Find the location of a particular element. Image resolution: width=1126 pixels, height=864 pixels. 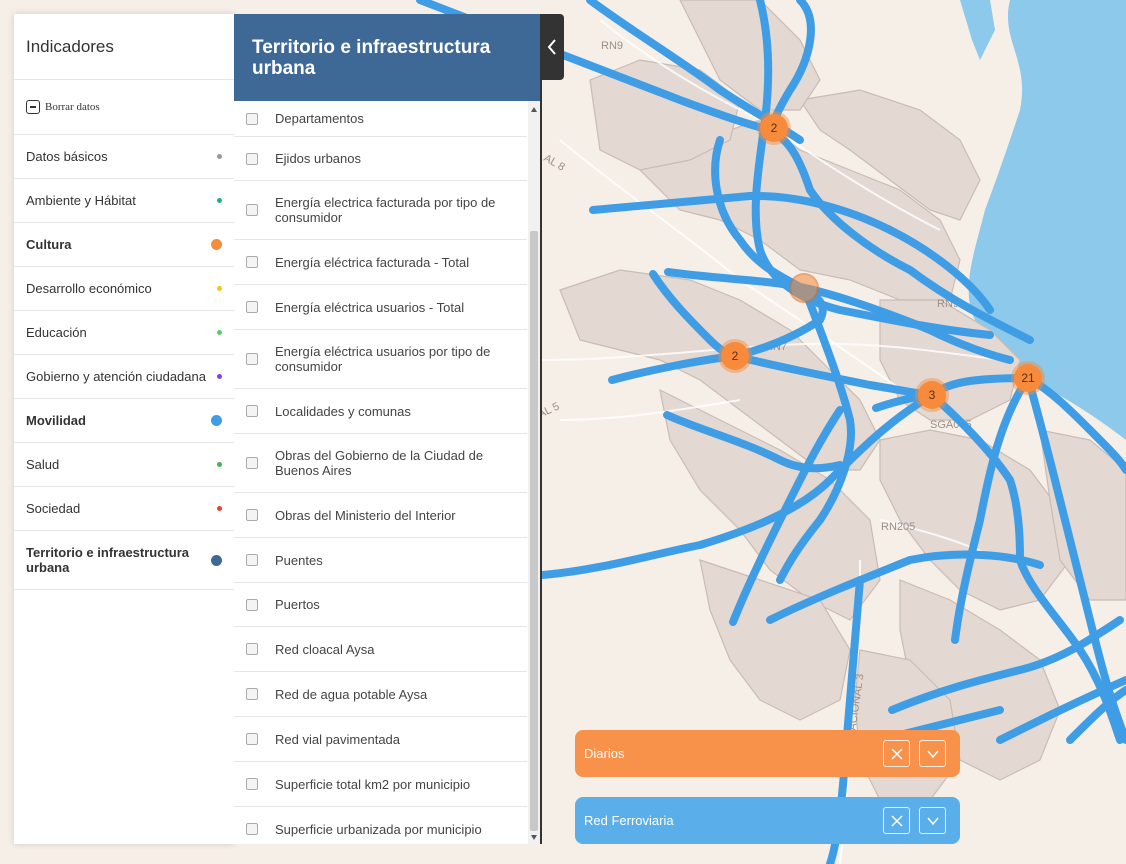

map-cluster-marker: 21 is located at coordinates (1028, 378).